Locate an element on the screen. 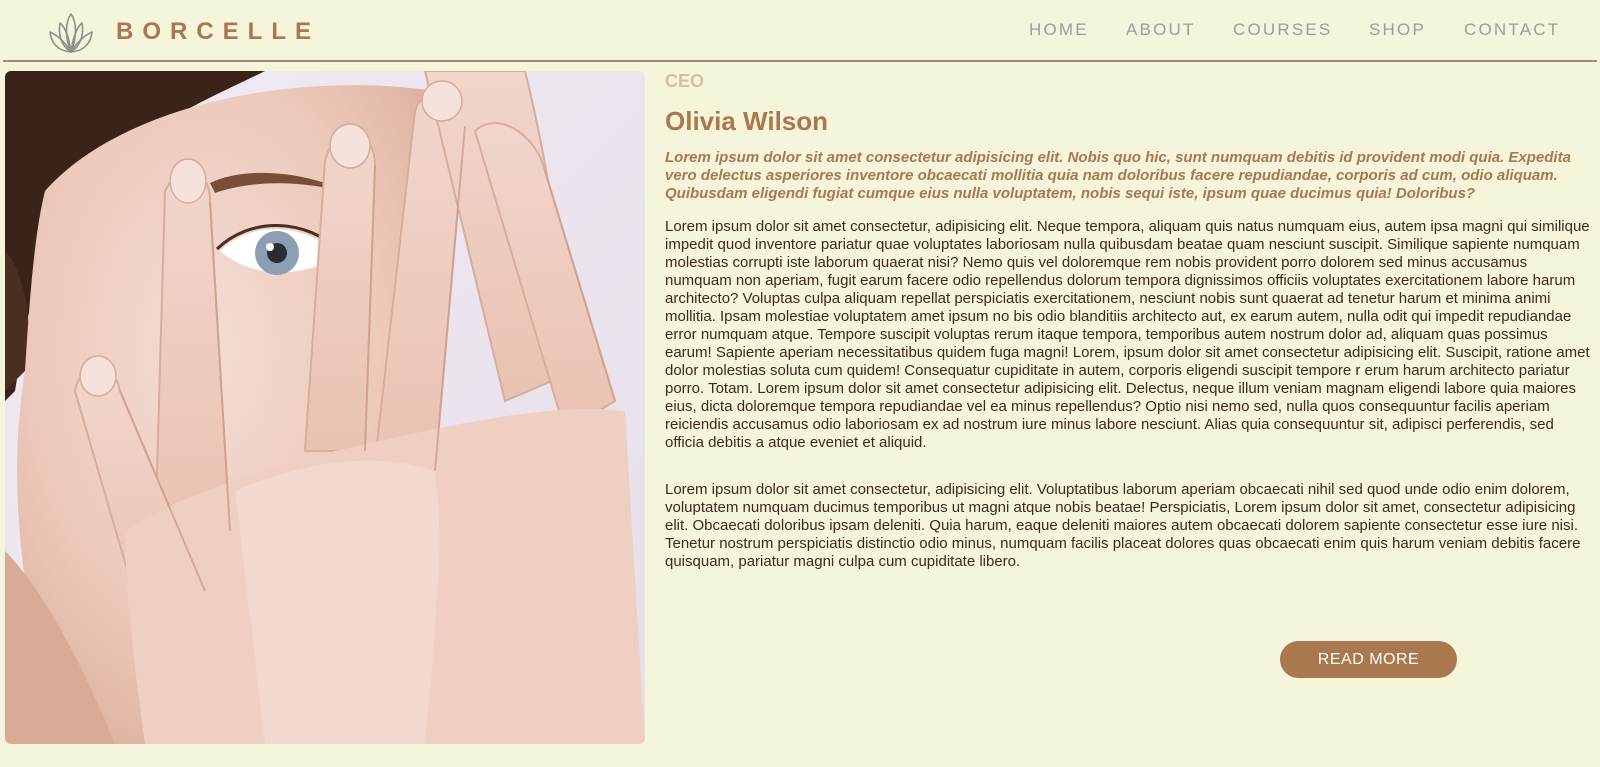 Image resolution: width=1600 pixels, height=767 pixels. nav-contact: CONTACT is located at coordinates (1512, 30).